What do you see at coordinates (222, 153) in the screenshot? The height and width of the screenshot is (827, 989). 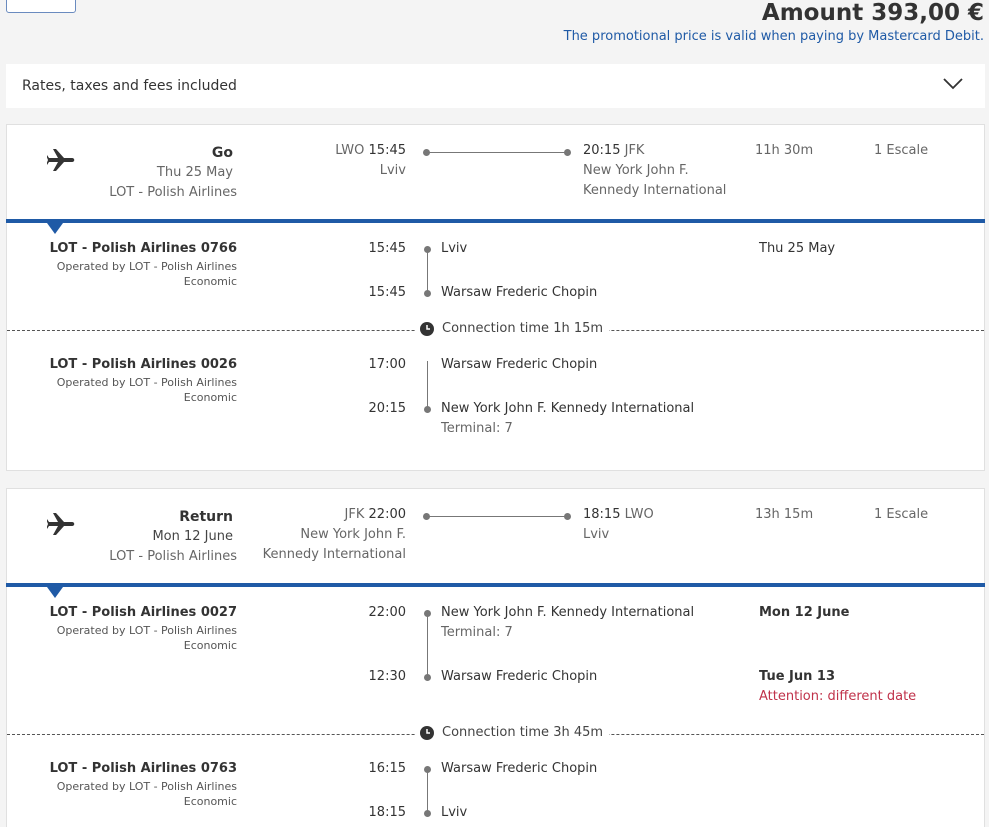 I see `direction-label: Go` at bounding box center [222, 153].